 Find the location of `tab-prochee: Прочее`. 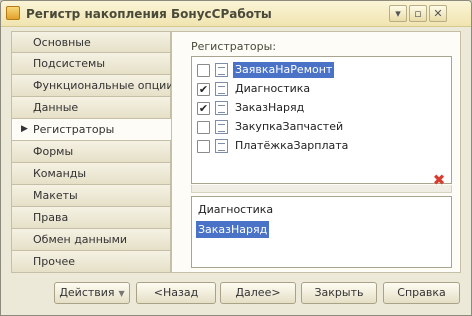

tab-prochee: Прочее is located at coordinates (91, 262).